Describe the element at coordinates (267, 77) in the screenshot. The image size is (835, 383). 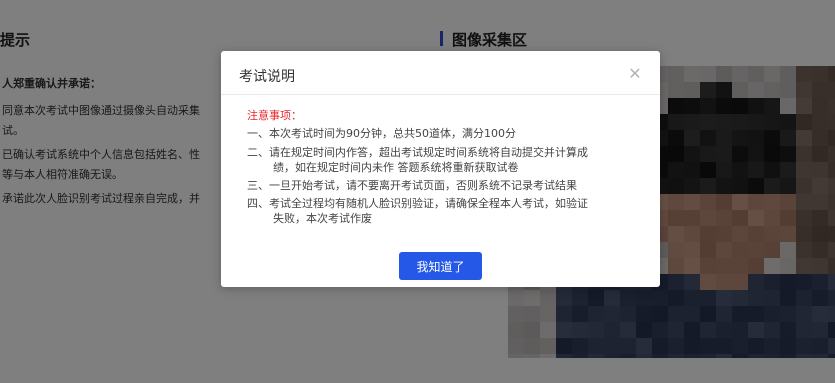
I see `dialog-title: 考试说明` at that location.